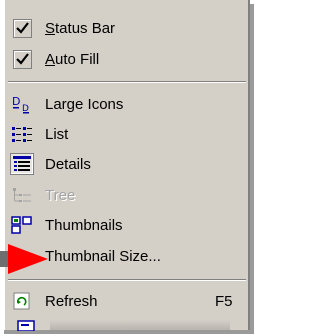 This screenshot has height=336, width=320. Describe the element at coordinates (127, 134) in the screenshot. I see `menu-item-list: List` at that location.